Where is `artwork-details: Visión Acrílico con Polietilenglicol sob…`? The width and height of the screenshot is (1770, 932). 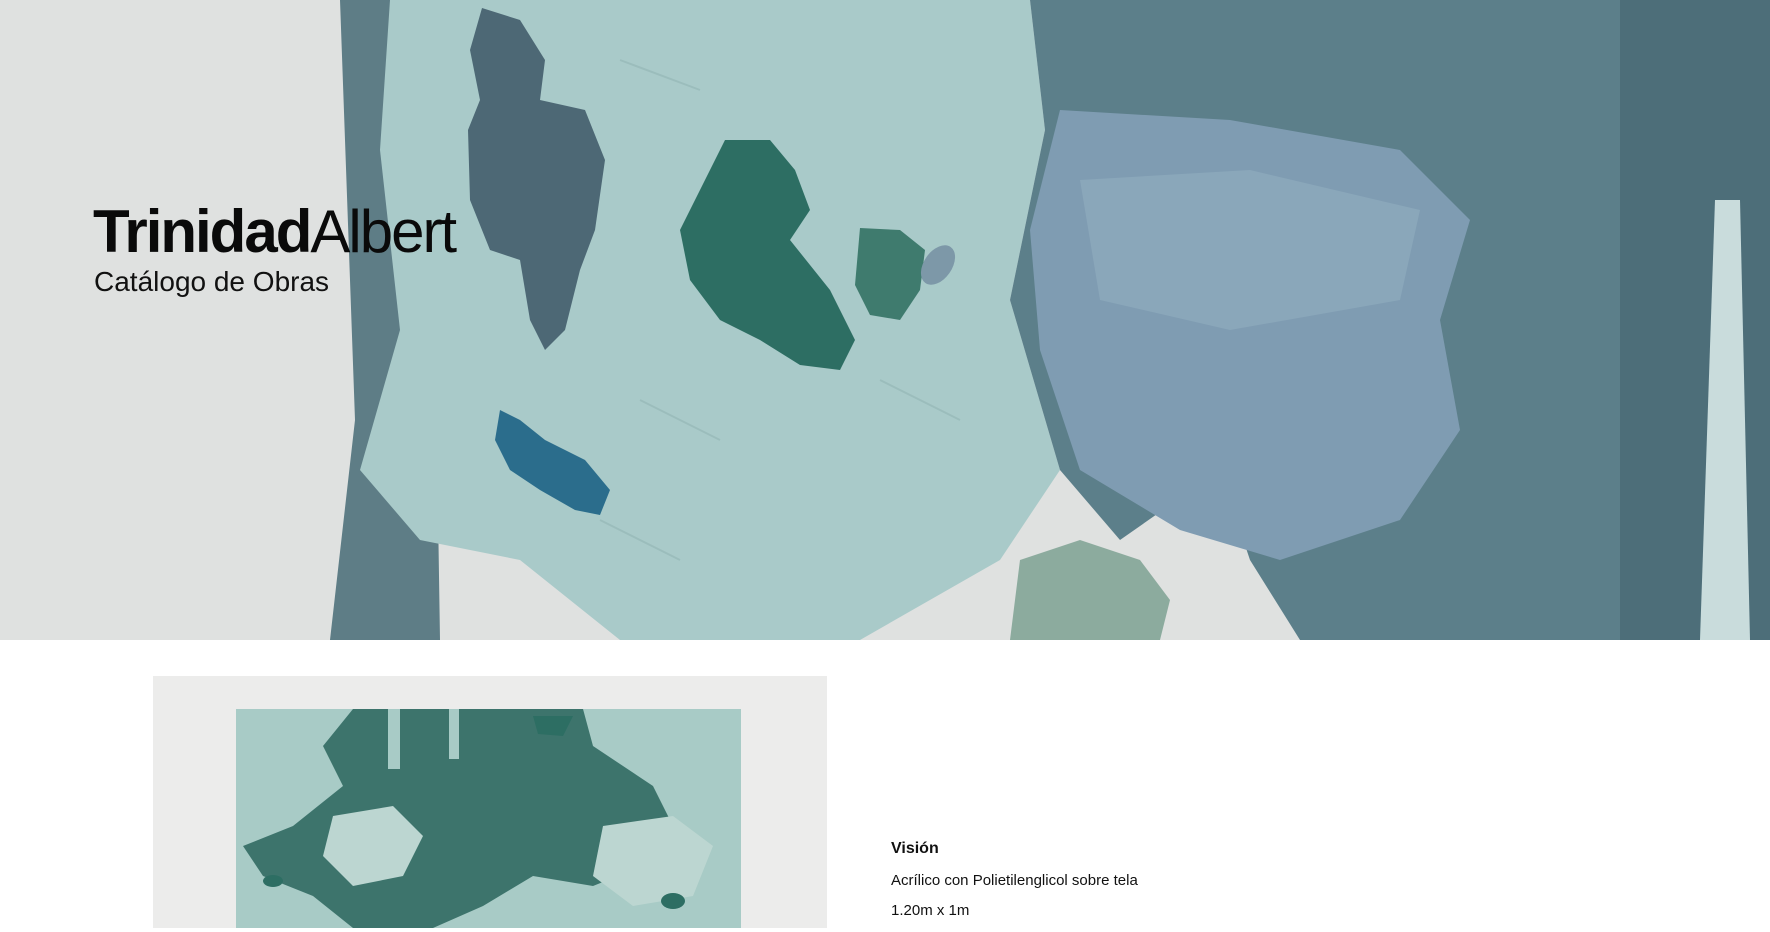
artwork-details: Visión Acrílico con Polietilenglicol sob… is located at coordinates (1014, 886).